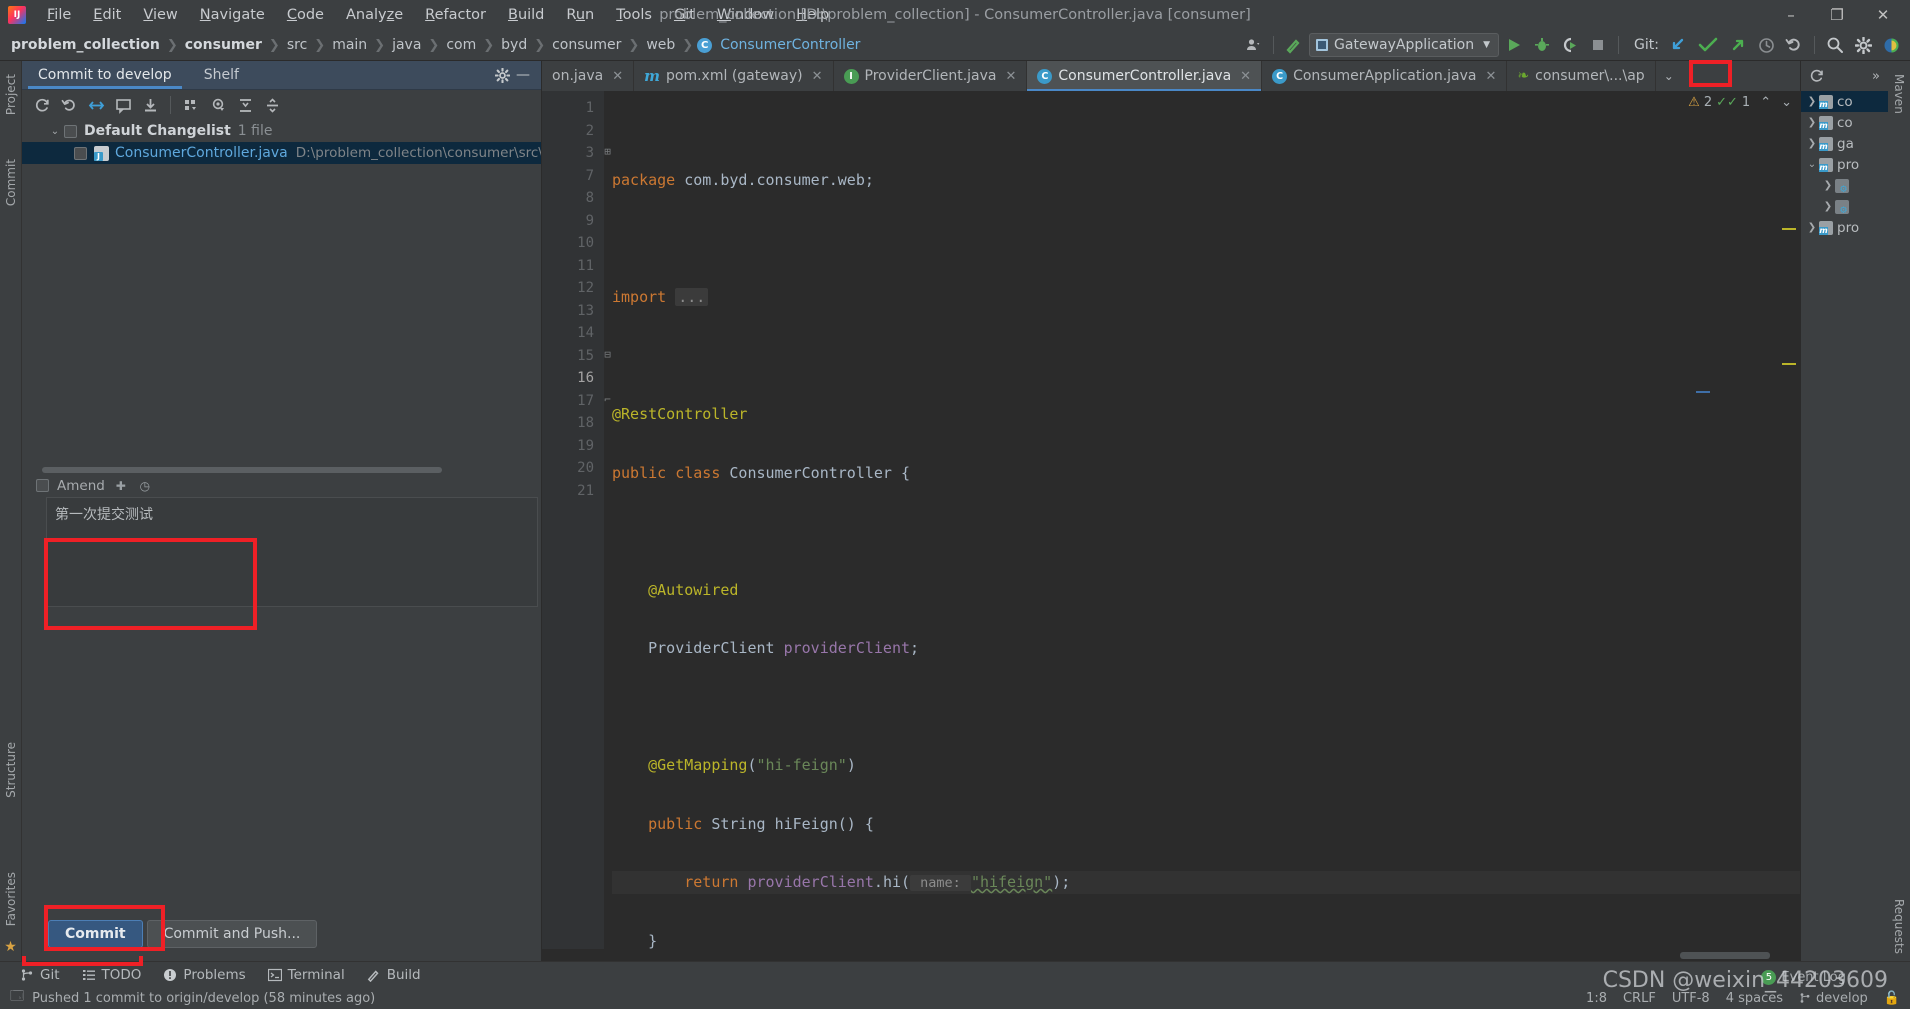 This screenshot has width=1910, height=1009. Describe the element at coordinates (80, 153) in the screenshot. I see `file-checkbox` at that location.